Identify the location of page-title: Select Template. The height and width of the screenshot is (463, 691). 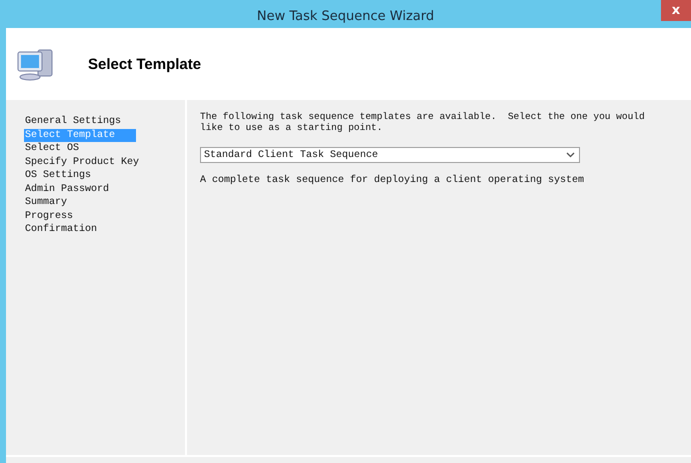
(145, 64).